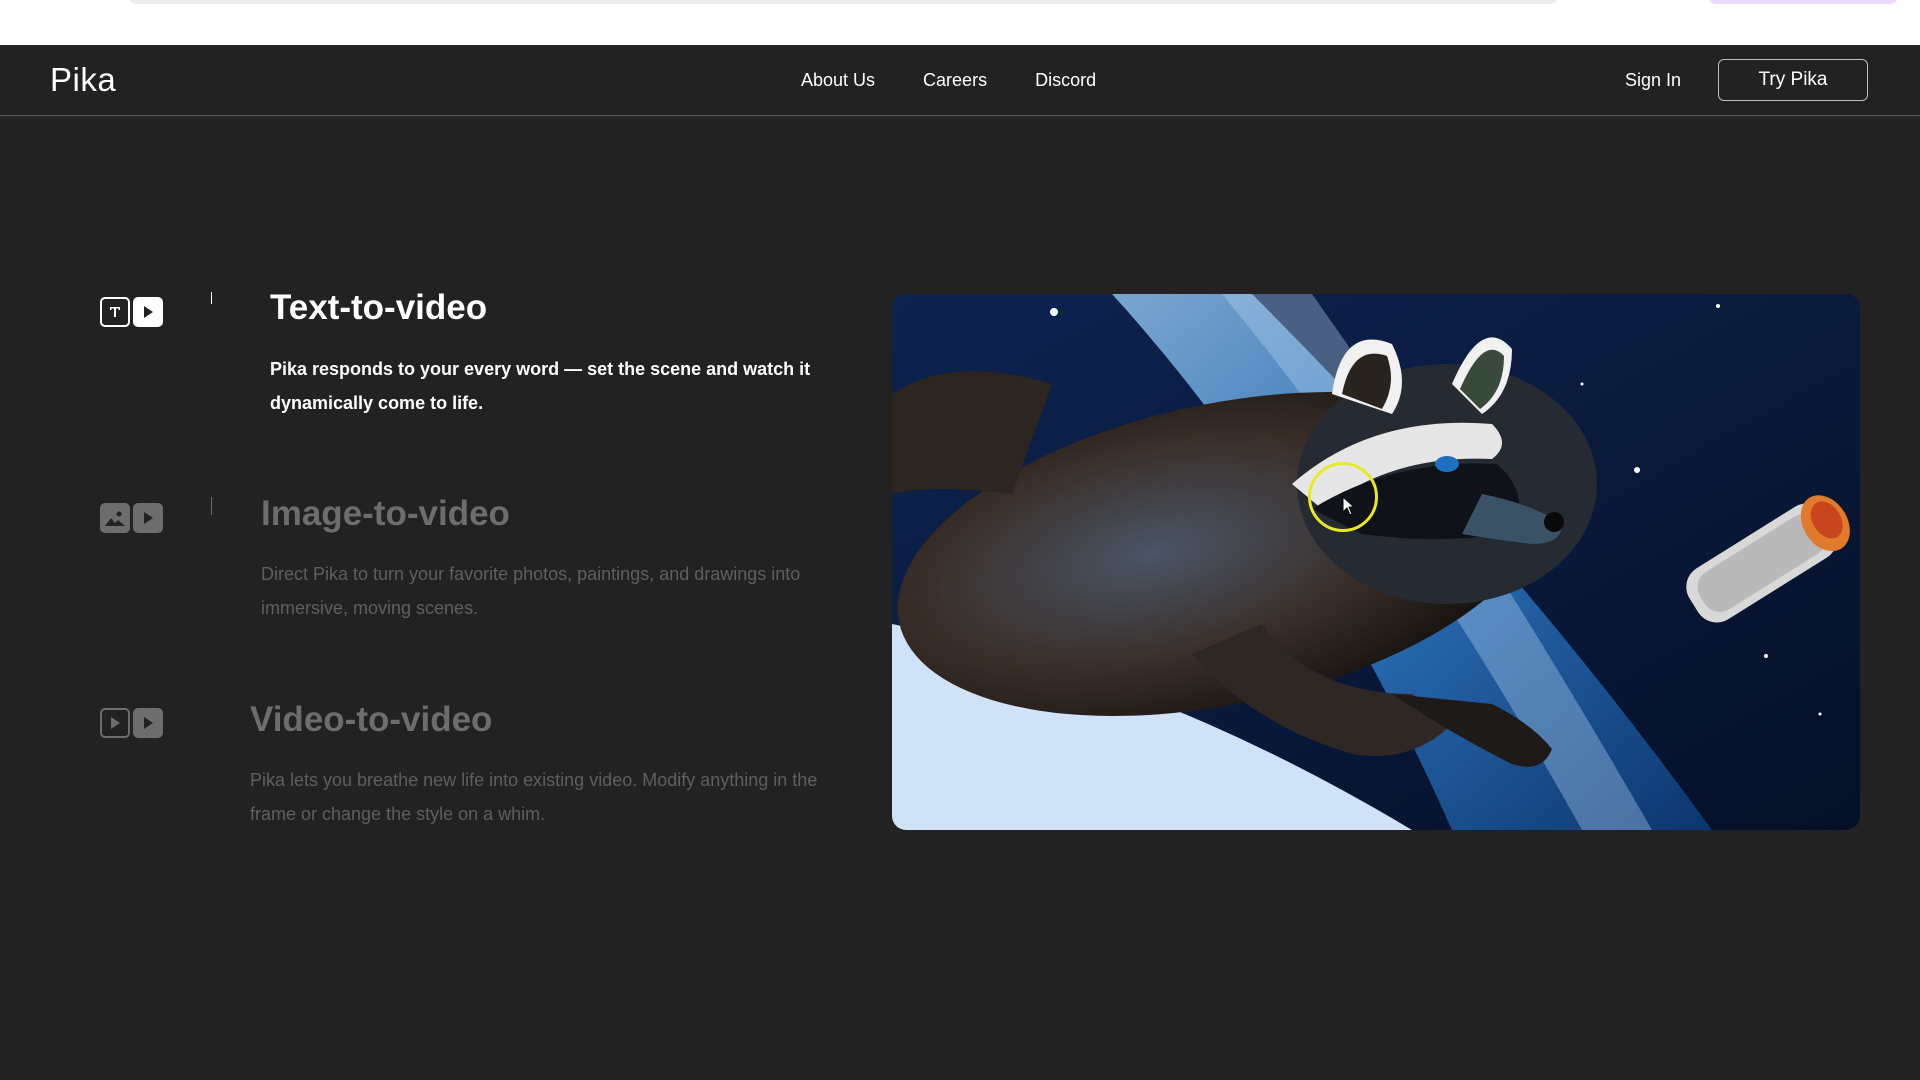 The image size is (1920, 1080). Describe the element at coordinates (385, 513) in the screenshot. I see `feature-title: Image-to-video` at that location.